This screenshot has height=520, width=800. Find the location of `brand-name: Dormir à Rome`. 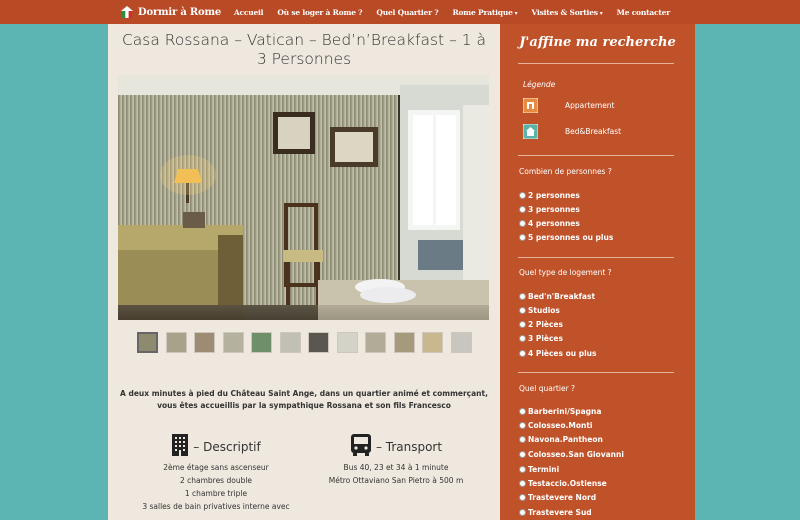

brand-name: Dormir à Rome is located at coordinates (180, 12).